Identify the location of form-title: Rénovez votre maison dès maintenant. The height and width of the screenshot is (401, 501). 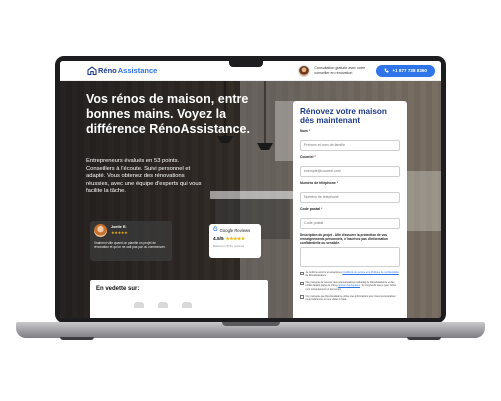
(343, 116).